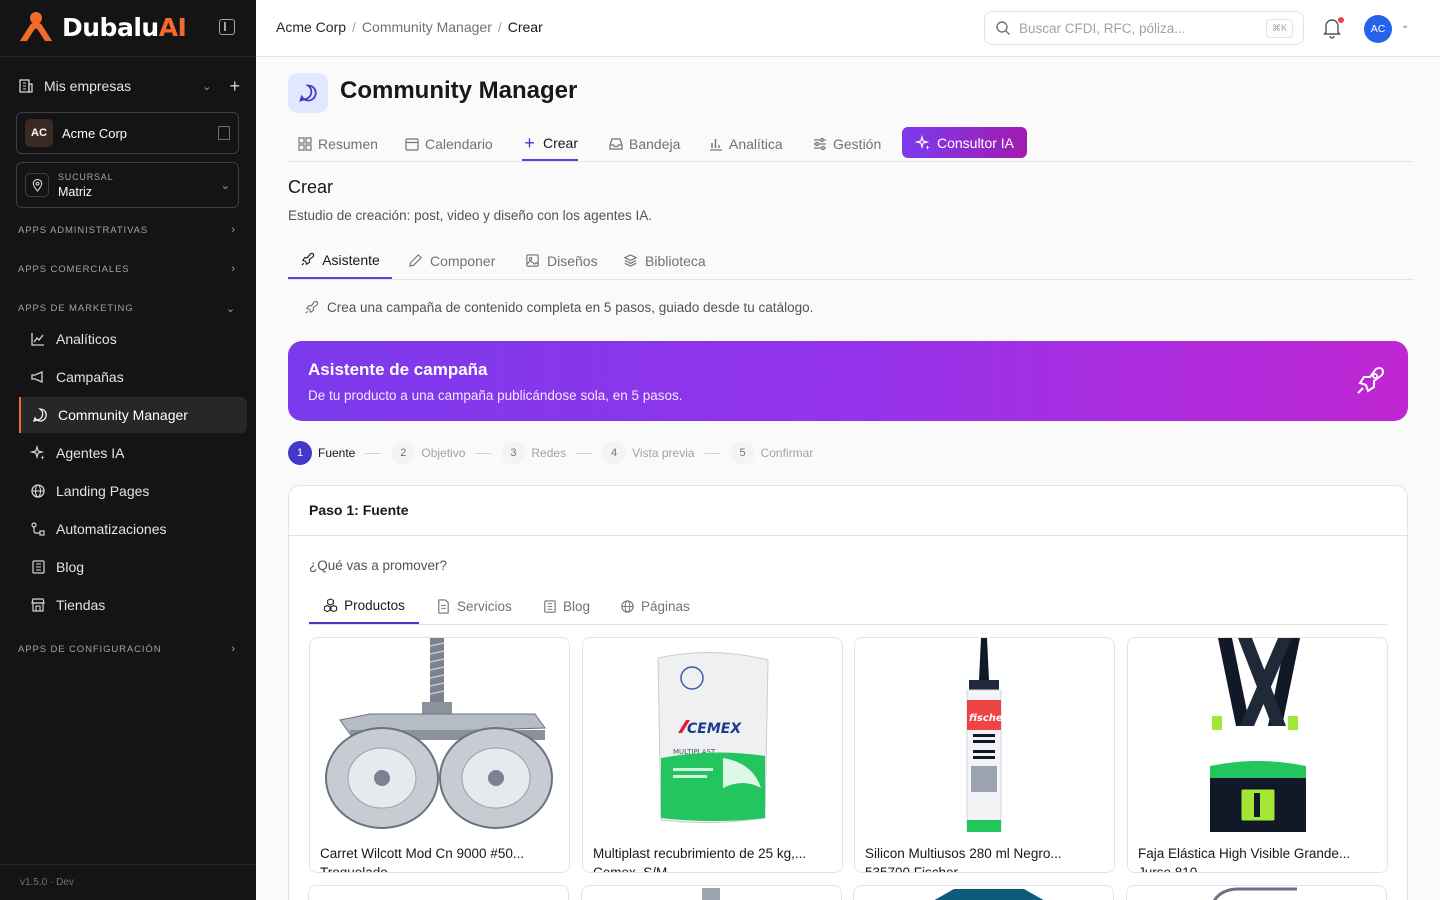 Image resolution: width=1440 pixels, height=900 pixels. What do you see at coordinates (364, 606) in the screenshot?
I see `tab-productos: Productos` at bounding box center [364, 606].